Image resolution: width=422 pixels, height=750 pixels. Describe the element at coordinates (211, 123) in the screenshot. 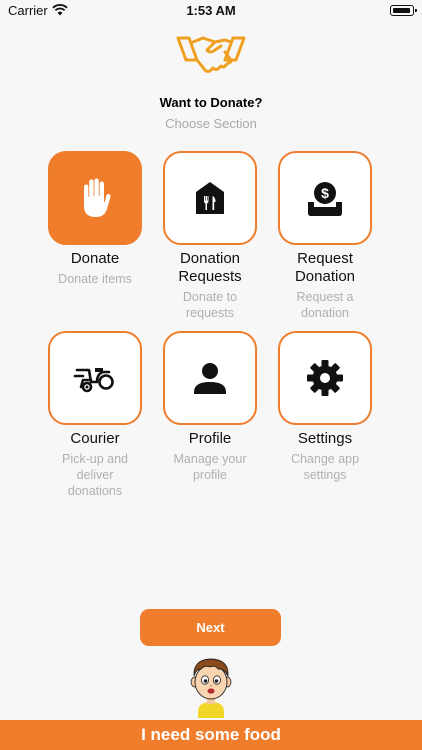

I see `page-subtitle: Choose Section` at that location.